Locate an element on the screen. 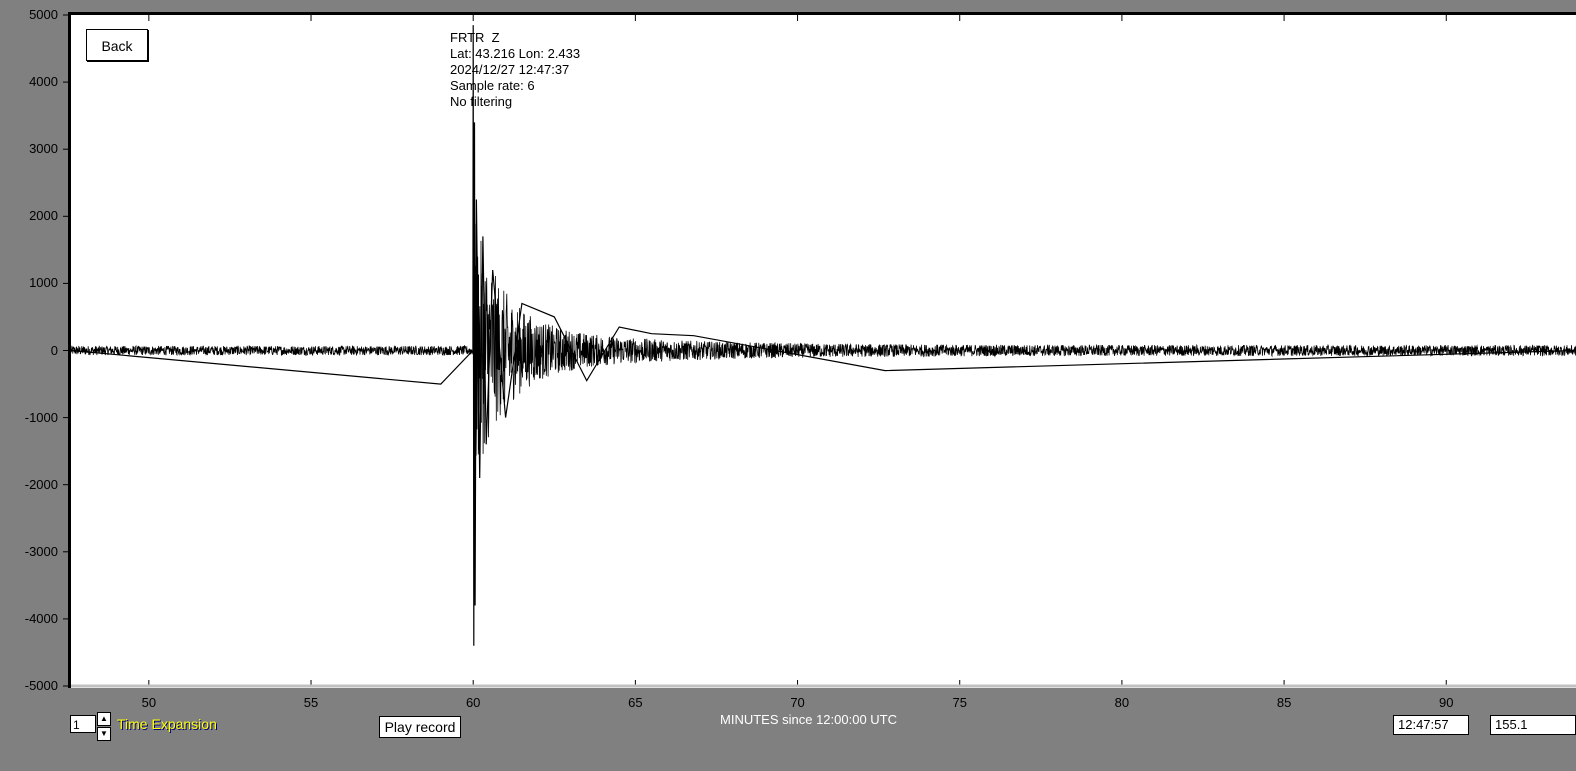  time-expansion-input: 1 is located at coordinates (83, 724).